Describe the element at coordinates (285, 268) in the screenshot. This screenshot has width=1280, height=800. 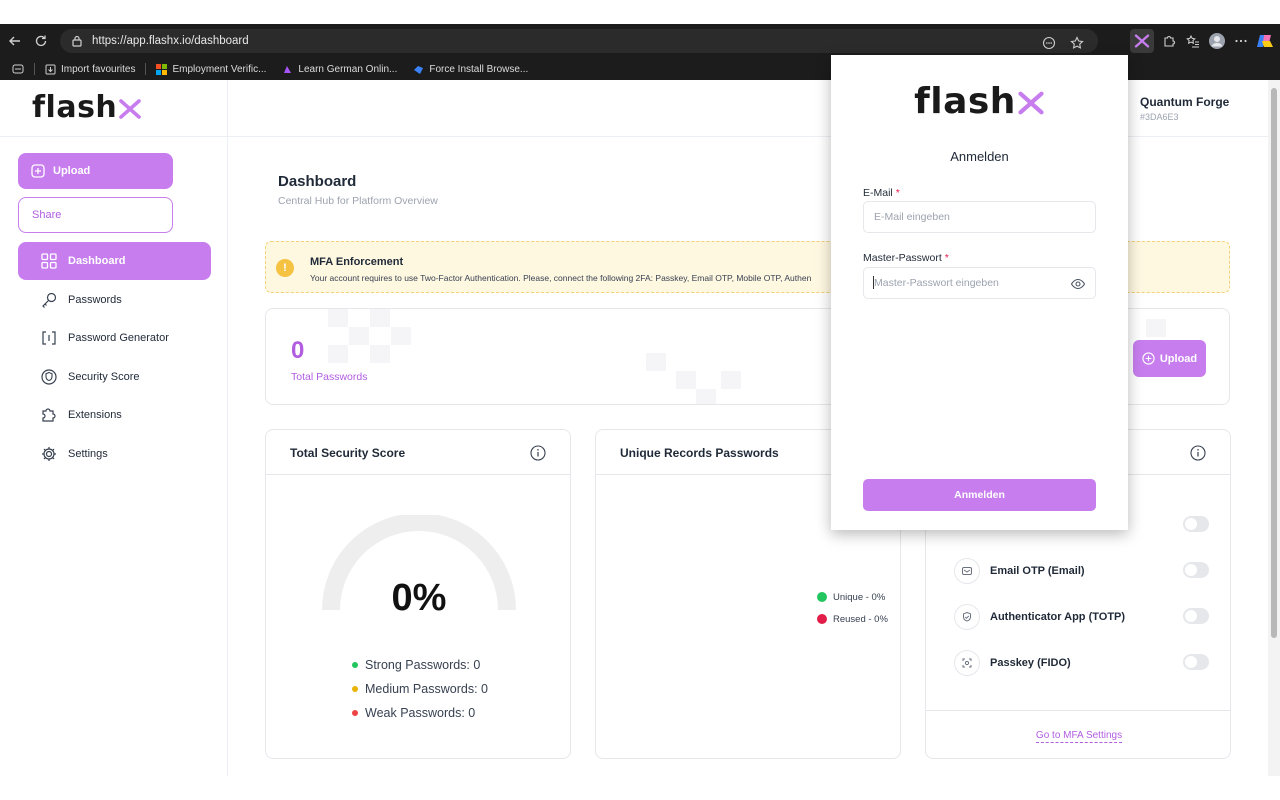
I see `warning-icon: !` at that location.